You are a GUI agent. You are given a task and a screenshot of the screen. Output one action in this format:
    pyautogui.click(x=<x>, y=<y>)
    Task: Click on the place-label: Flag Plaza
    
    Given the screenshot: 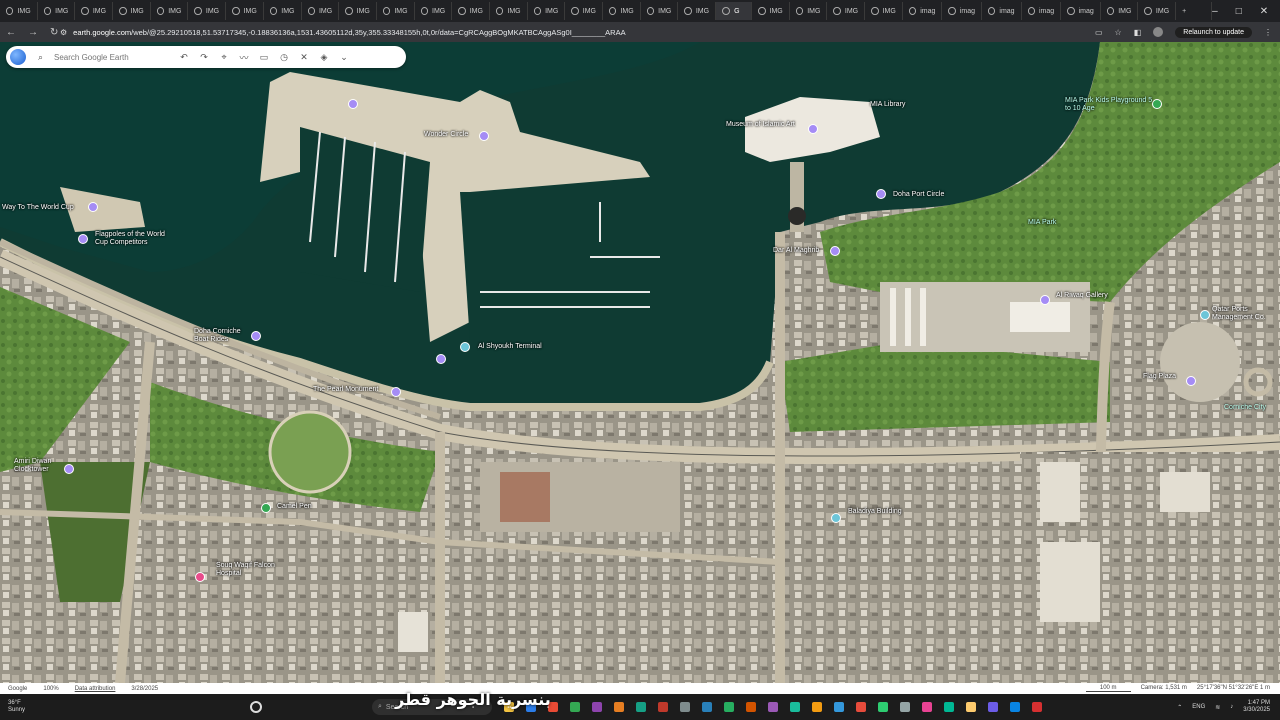 What is the action you would take?
    pyautogui.click(x=1159, y=377)
    